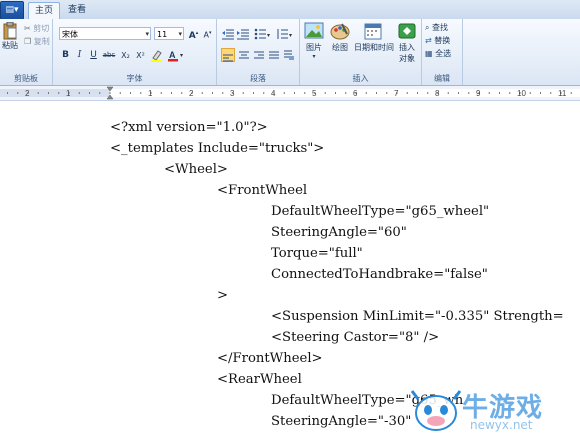 Image resolution: width=580 pixels, height=440 pixels. I want to click on editing-group-label: 编辑, so click(442, 78).